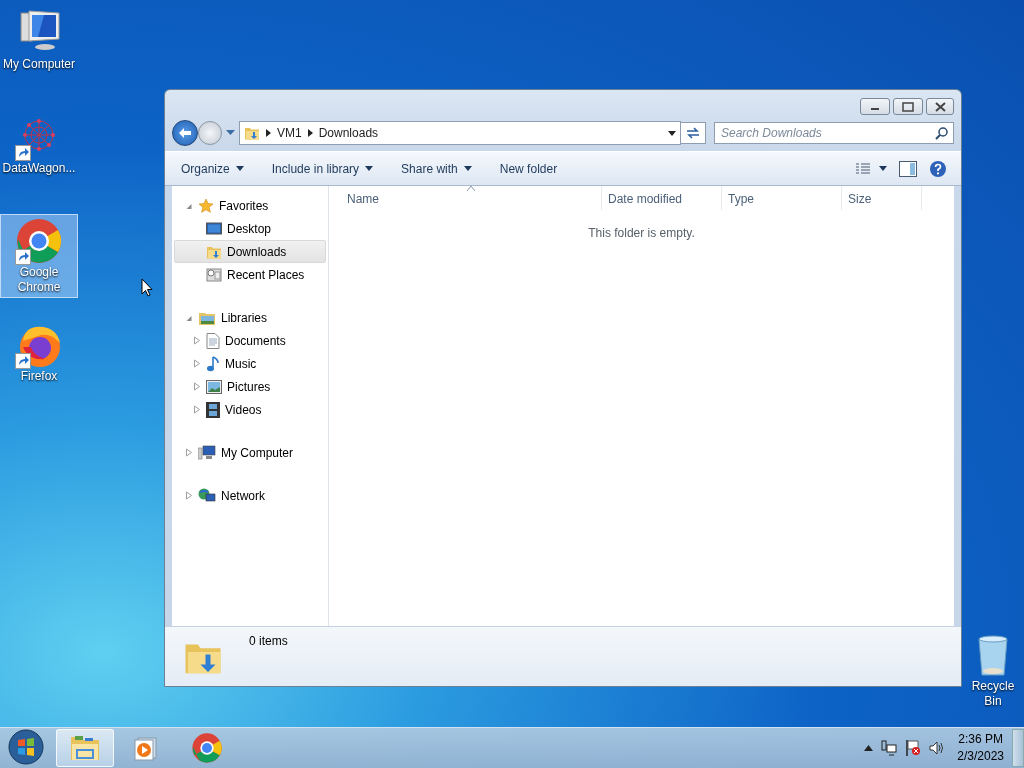 Image resolution: width=1024 pixels, height=768 pixels. I want to click on close-icon, so click(940, 106).